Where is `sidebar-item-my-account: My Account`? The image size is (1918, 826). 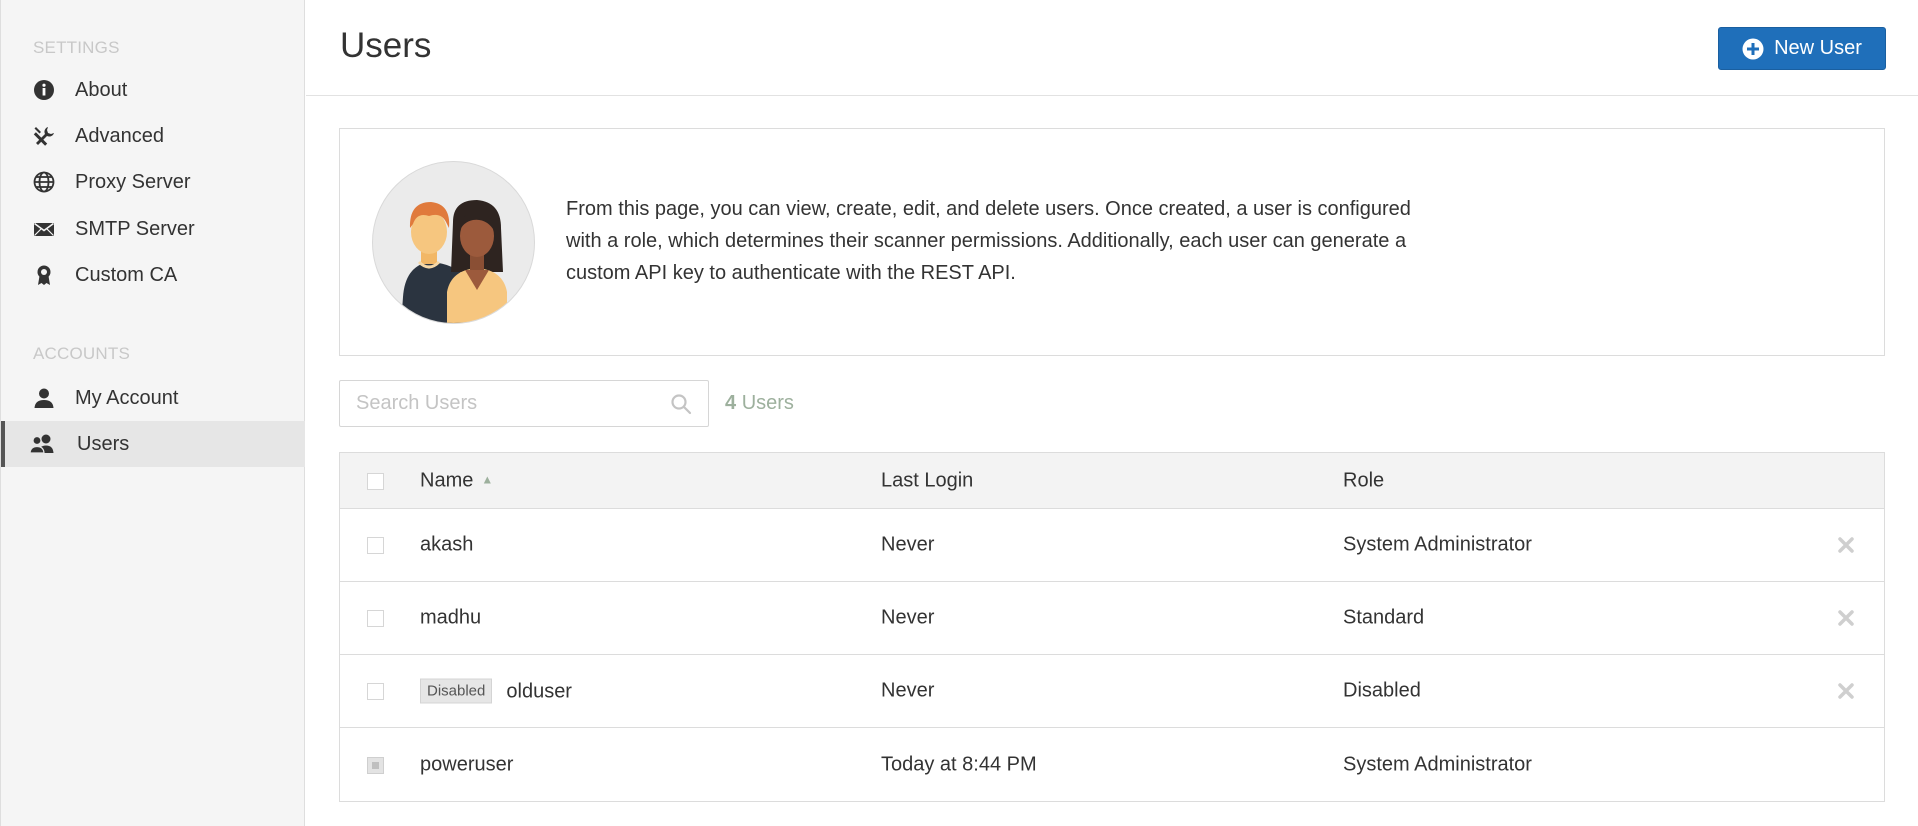
sidebar-item-my-account: My Account is located at coordinates (153, 398).